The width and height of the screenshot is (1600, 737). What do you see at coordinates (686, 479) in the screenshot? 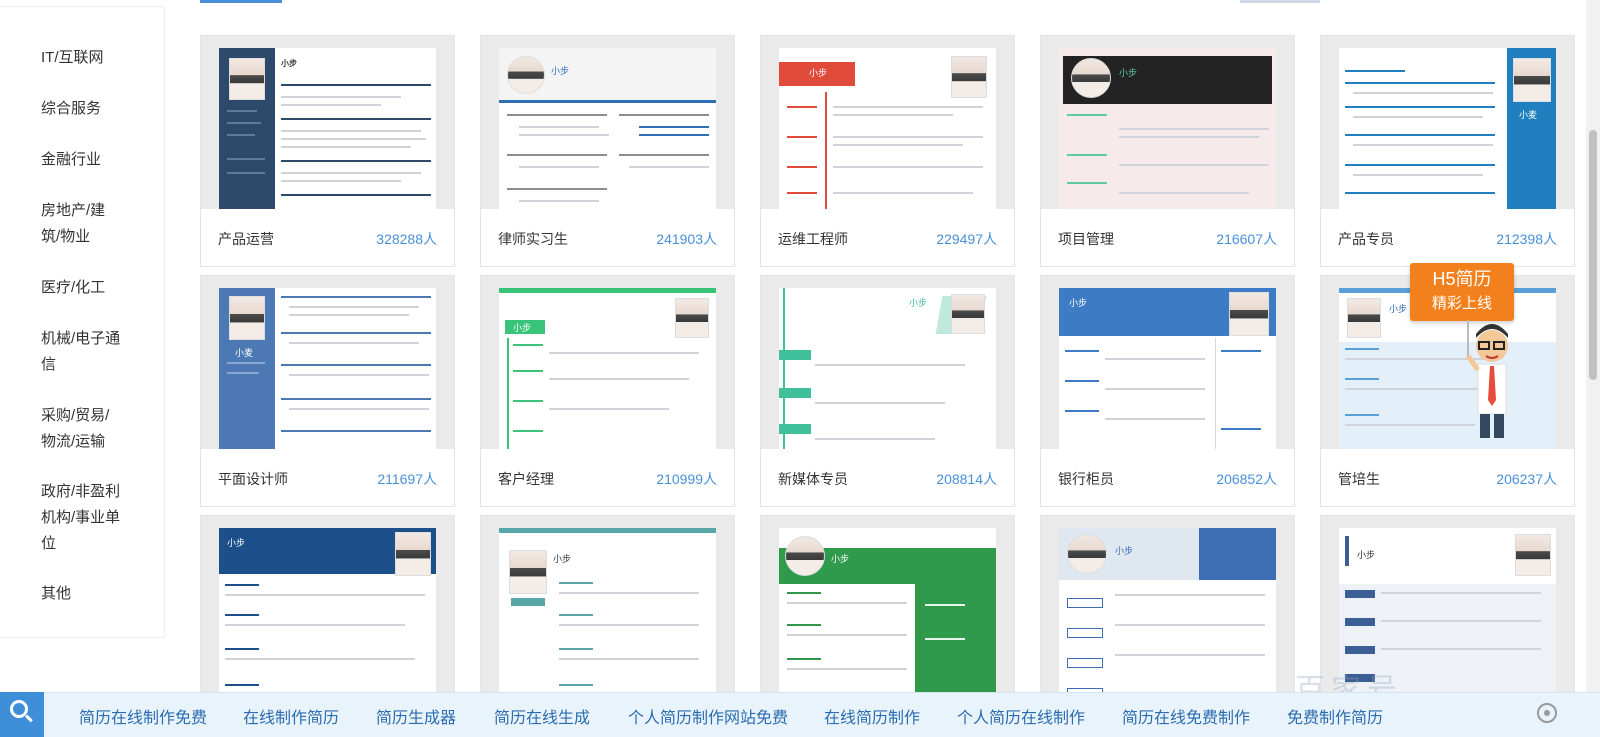
I see `template-user-count: 210999人` at bounding box center [686, 479].